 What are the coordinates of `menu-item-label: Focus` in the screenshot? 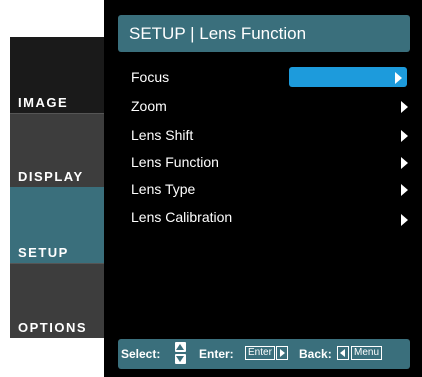 It's located at (150, 77).